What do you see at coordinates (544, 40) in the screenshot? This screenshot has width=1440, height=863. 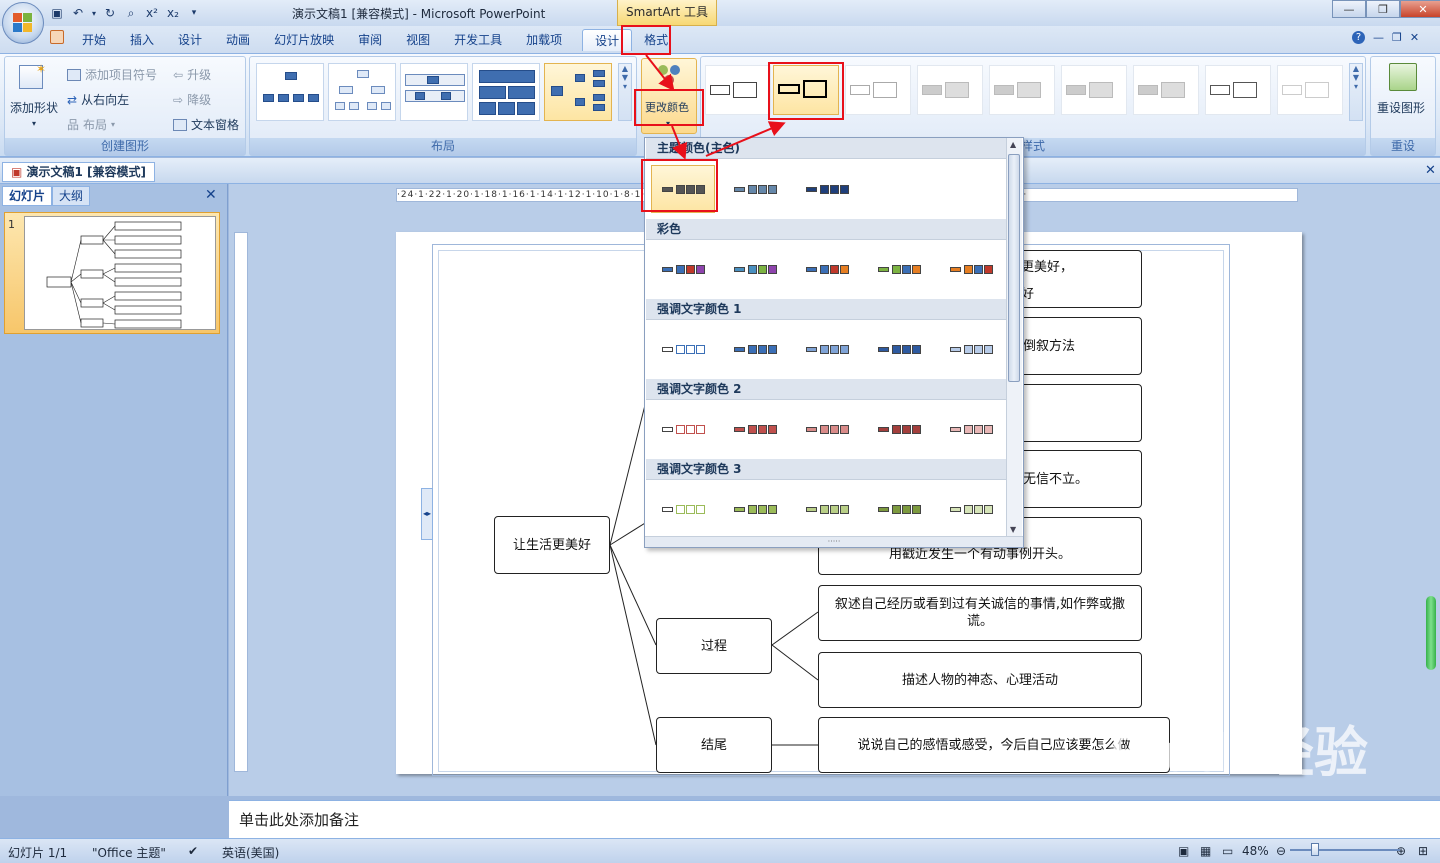 I see `tab-addins: 加载项` at bounding box center [544, 40].